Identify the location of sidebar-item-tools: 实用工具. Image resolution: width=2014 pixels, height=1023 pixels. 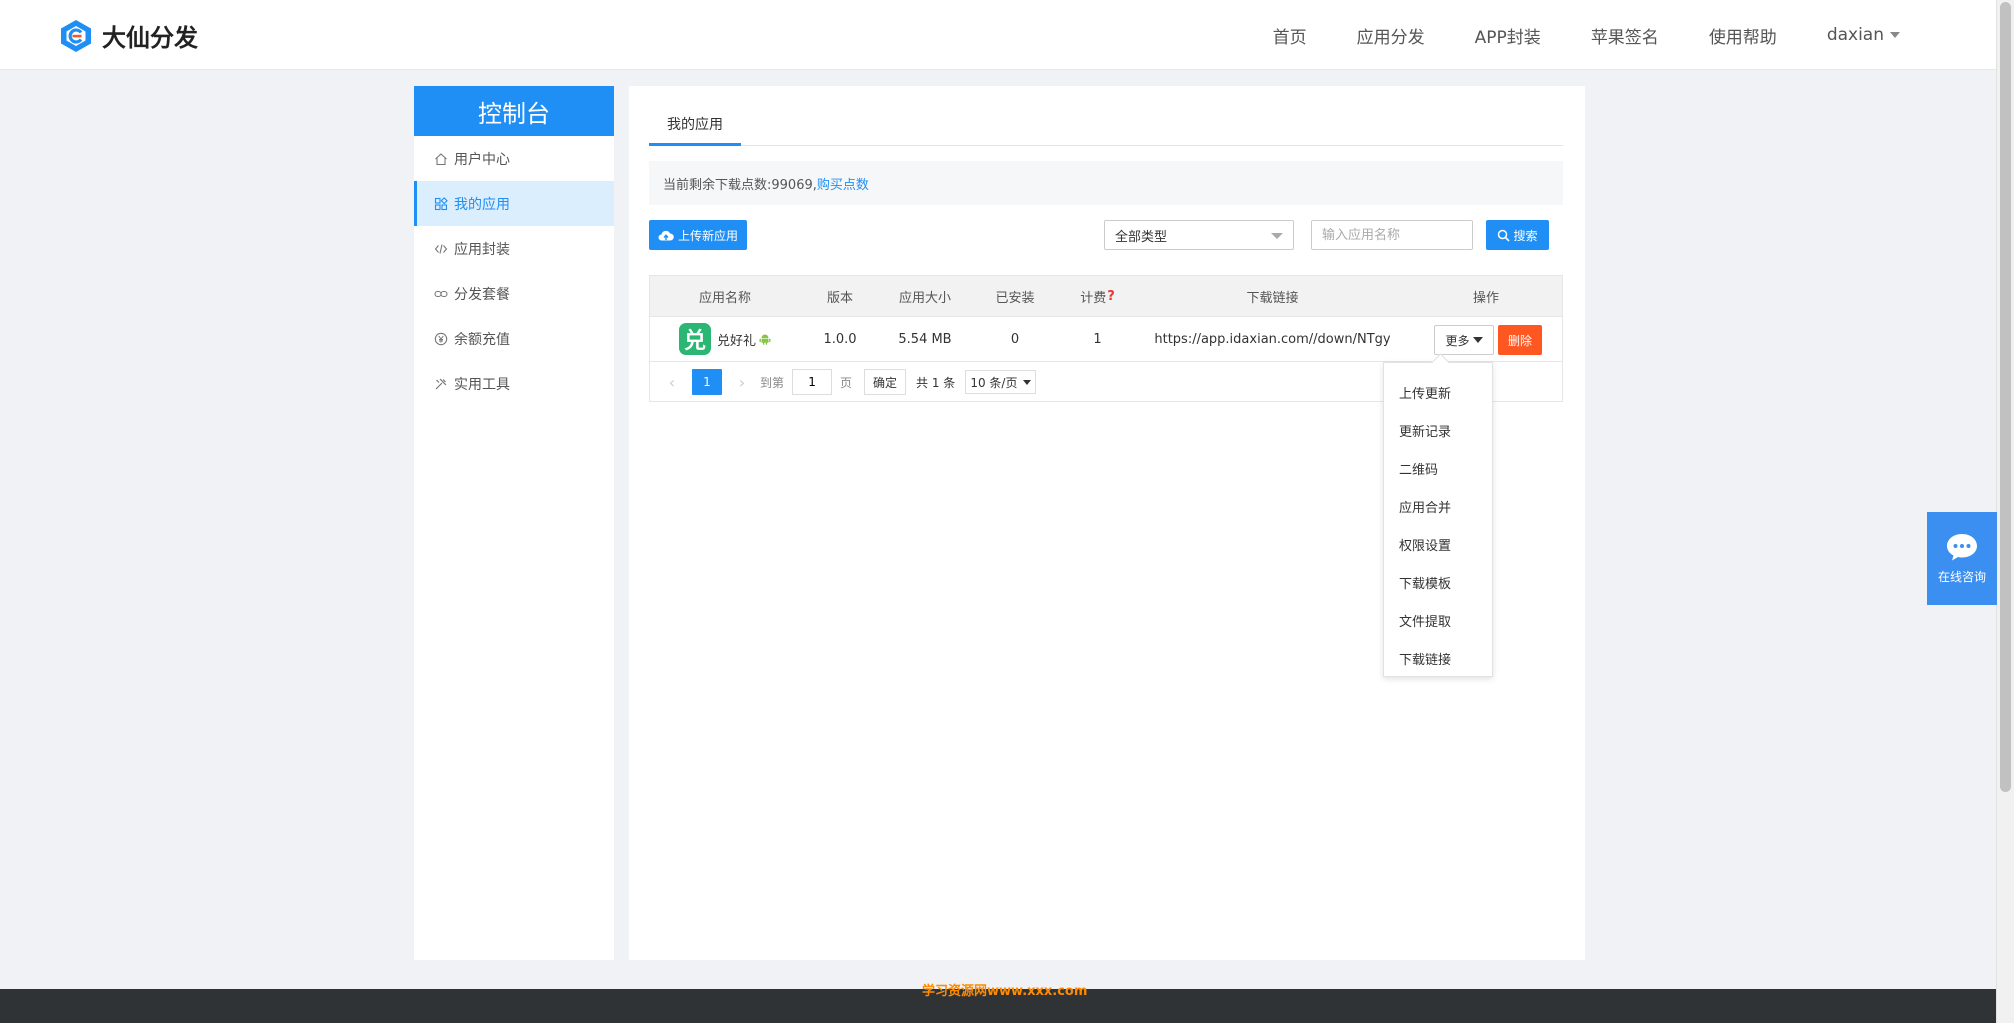
(514, 383).